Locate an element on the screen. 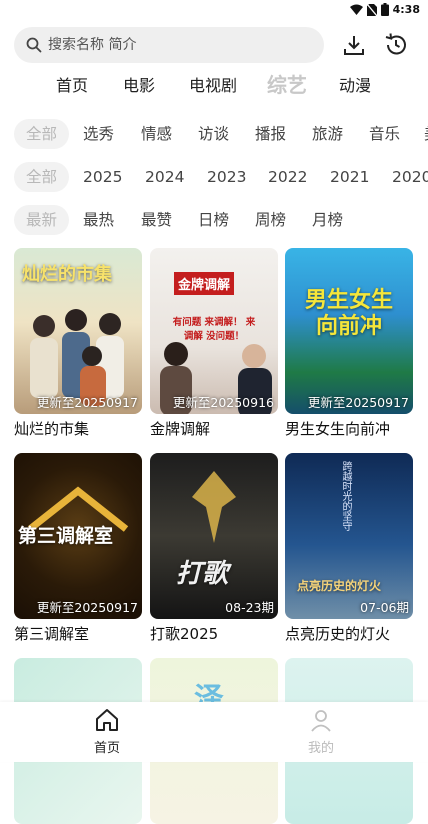  status-bar: 4:38 is located at coordinates (214, 10).